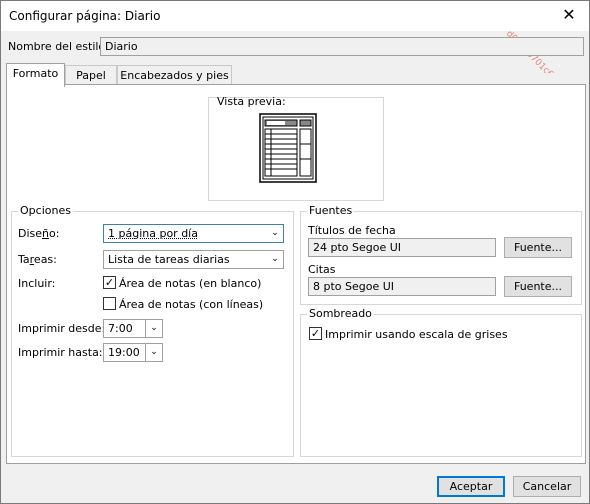 This screenshot has height=504, width=590. What do you see at coordinates (39, 233) in the screenshot?
I see `layout-label: Diseño:` at bounding box center [39, 233].